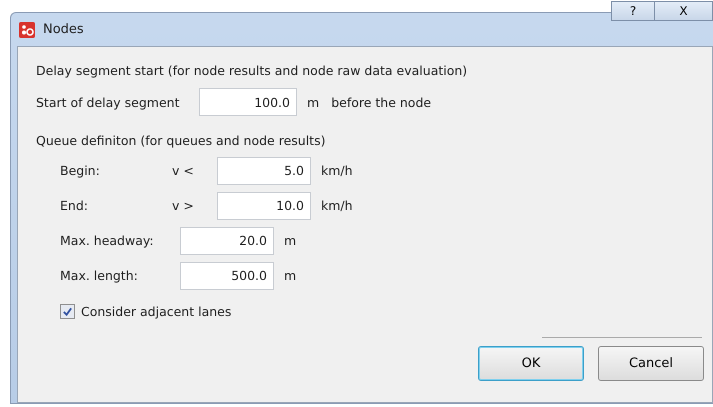  What do you see at coordinates (27, 30) in the screenshot?
I see `app-icon` at bounding box center [27, 30].